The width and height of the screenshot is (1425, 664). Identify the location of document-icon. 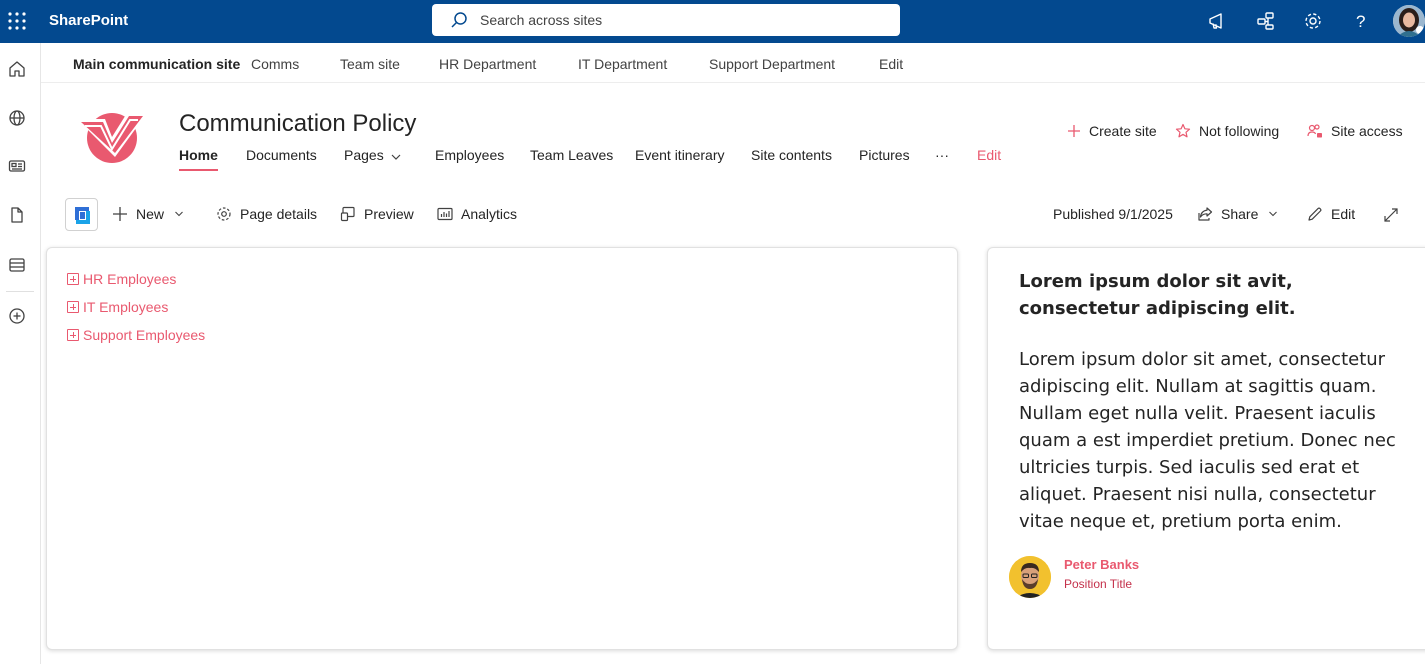
(17, 215).